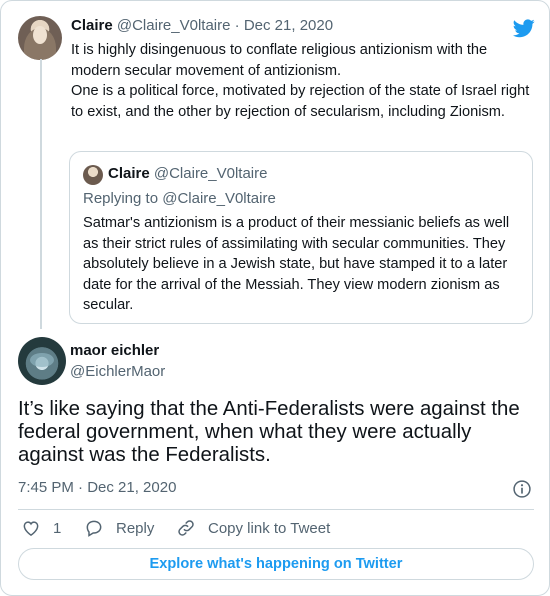 The image size is (550, 596). What do you see at coordinates (524, 28) in the screenshot?
I see `twitter-bird-icon` at bounding box center [524, 28].